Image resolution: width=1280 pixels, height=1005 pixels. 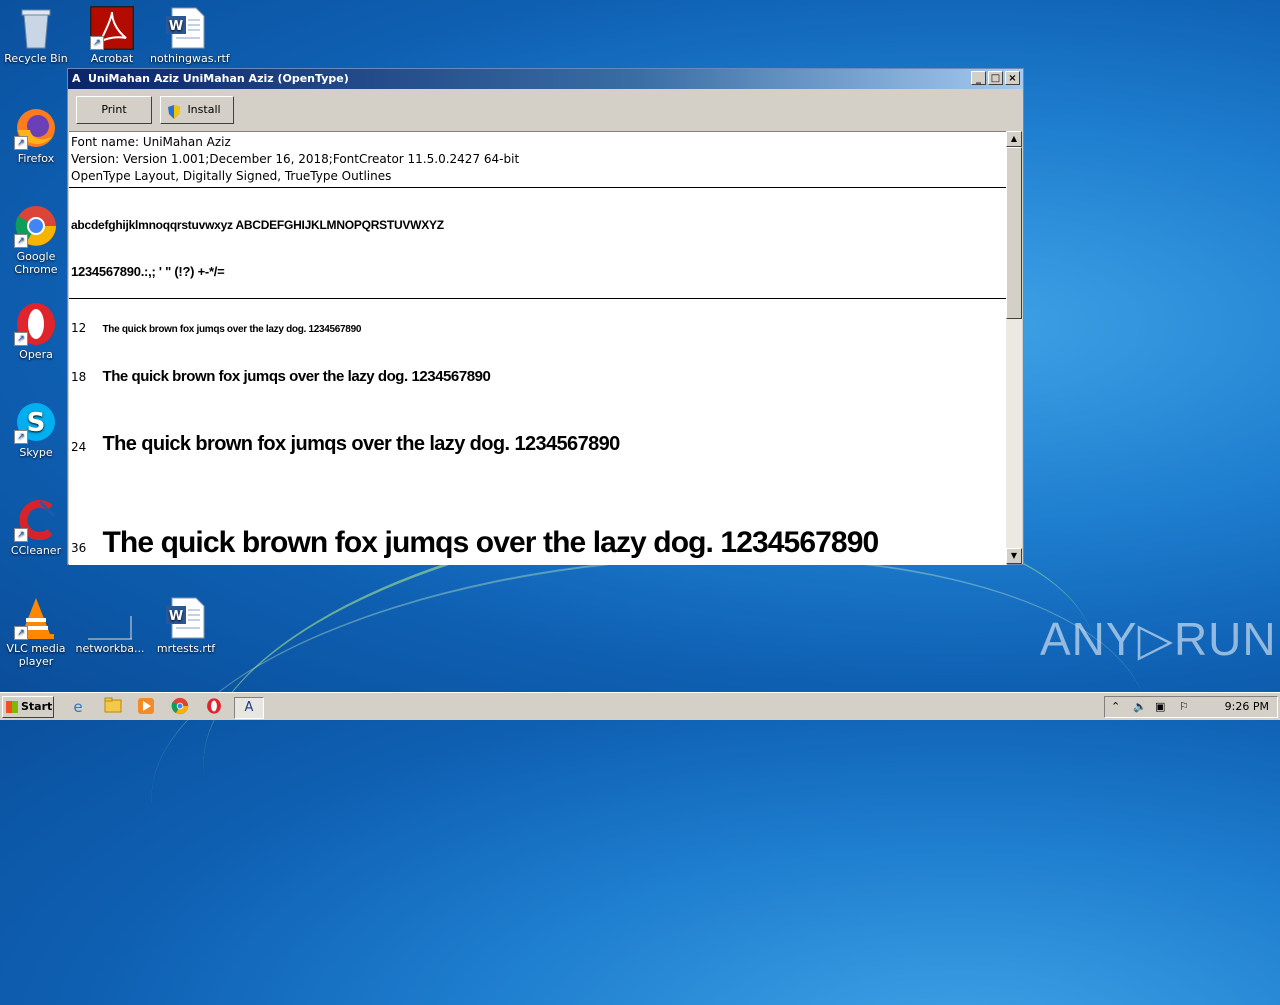 What do you see at coordinates (1012, 78) in the screenshot?
I see `close-button: ×` at bounding box center [1012, 78].